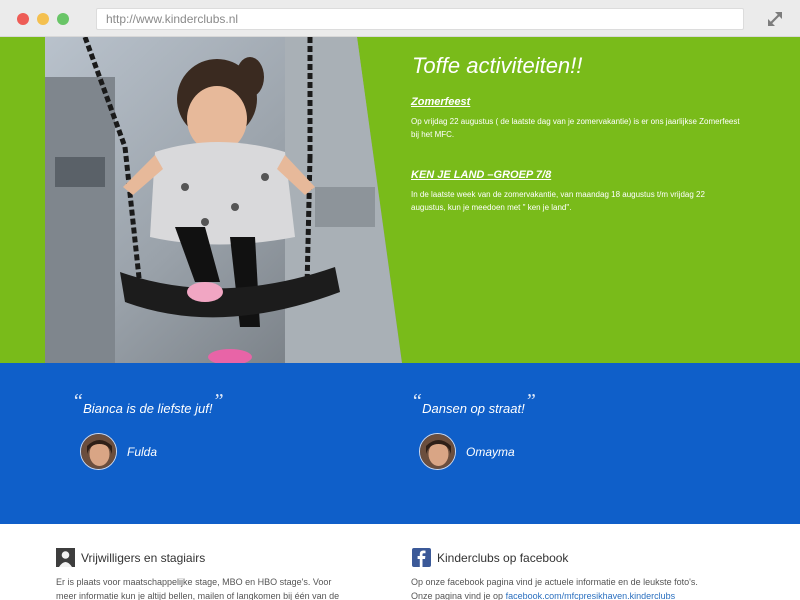 The height and width of the screenshot is (600, 800). I want to click on maximize-window-button, so click(63, 19).